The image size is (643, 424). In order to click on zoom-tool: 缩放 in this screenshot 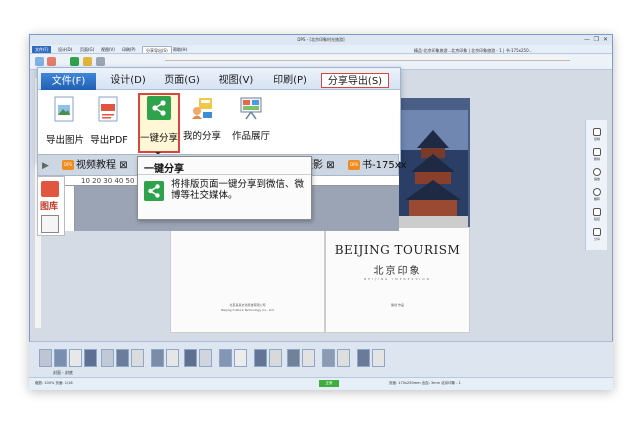, I will do `click(597, 174)`.